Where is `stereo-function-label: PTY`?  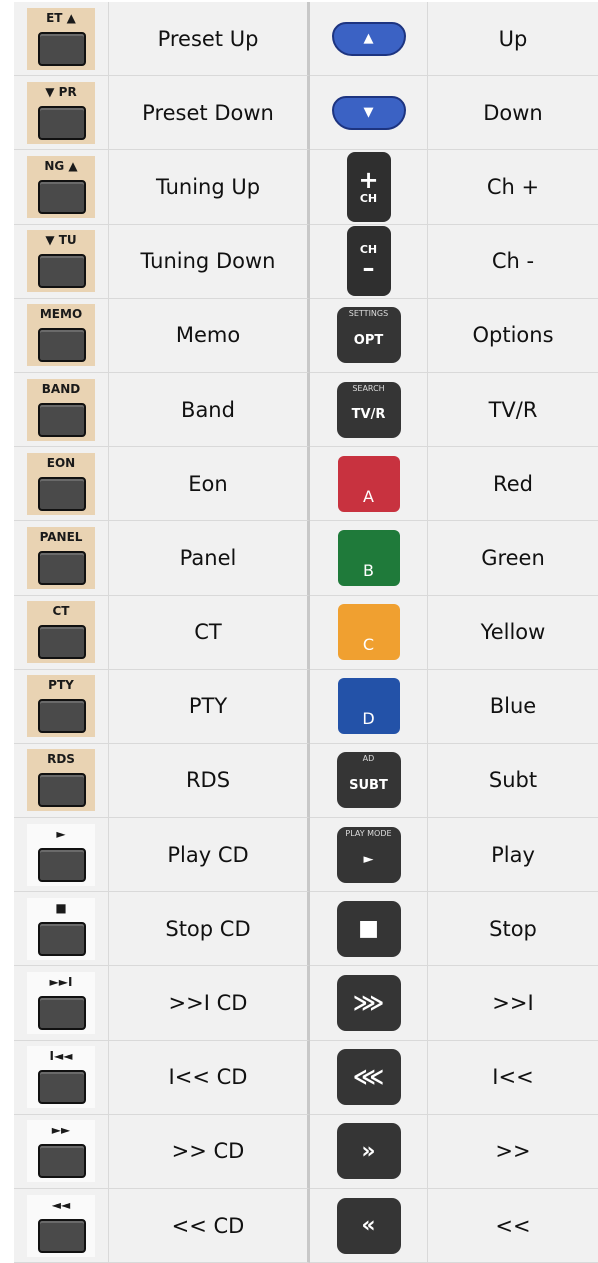 stereo-function-label: PTY is located at coordinates (208, 706).